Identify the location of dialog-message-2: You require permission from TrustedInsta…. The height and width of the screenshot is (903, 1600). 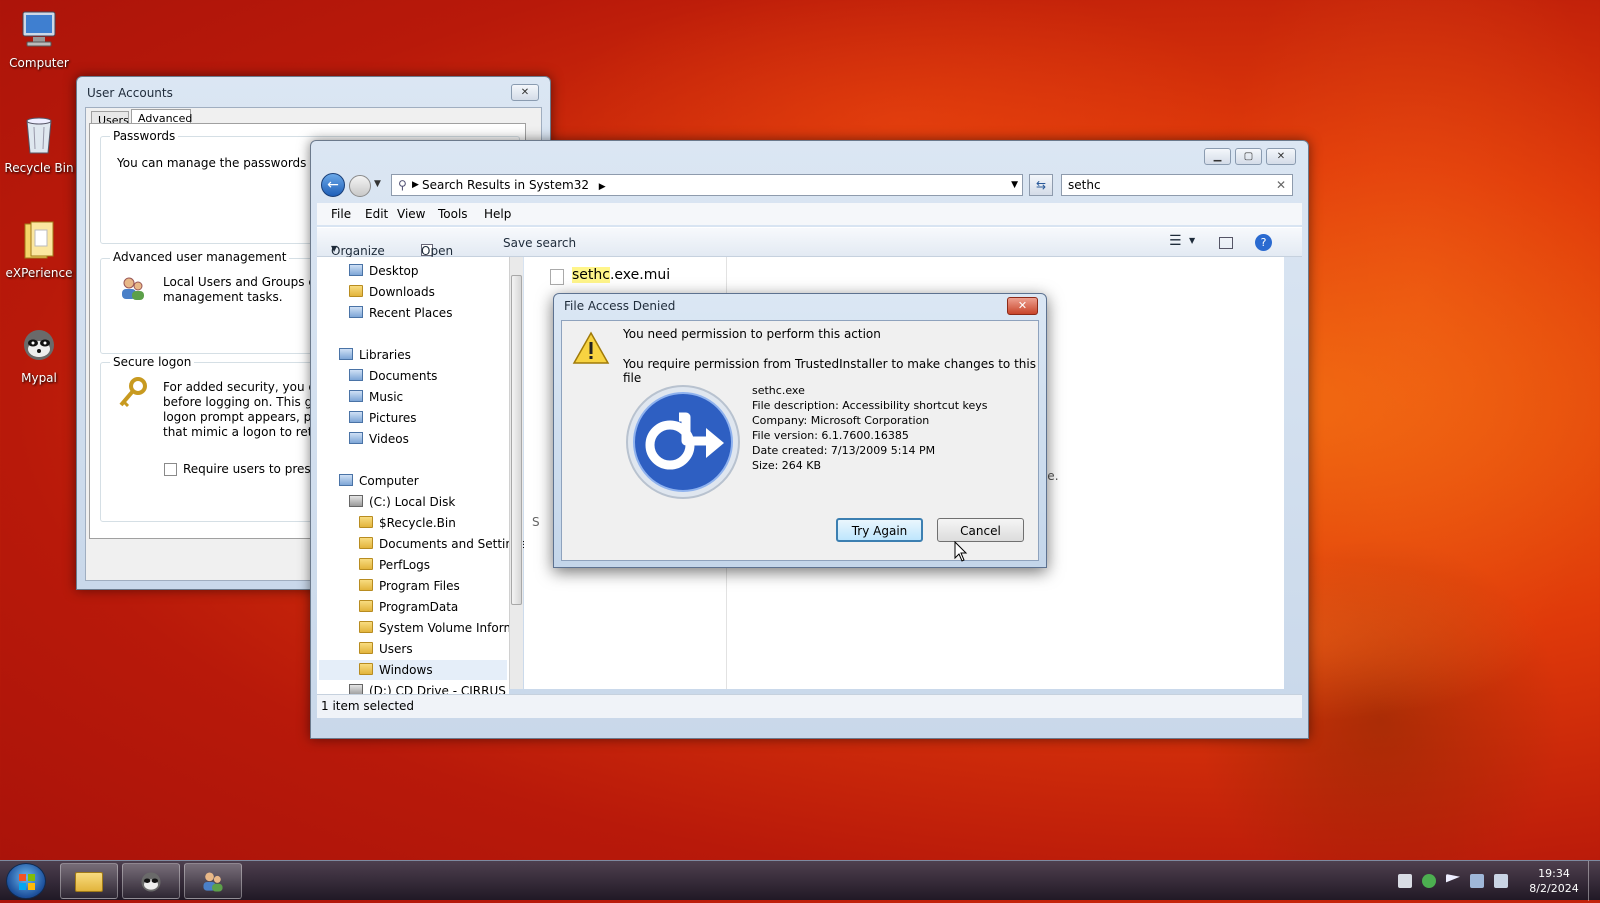
(829, 371).